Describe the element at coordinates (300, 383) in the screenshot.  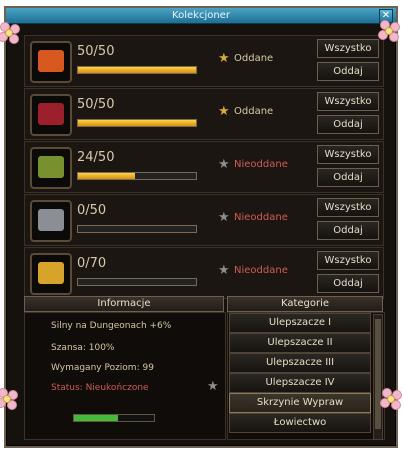
I see `category-item: Ulepszacze IV` at that location.